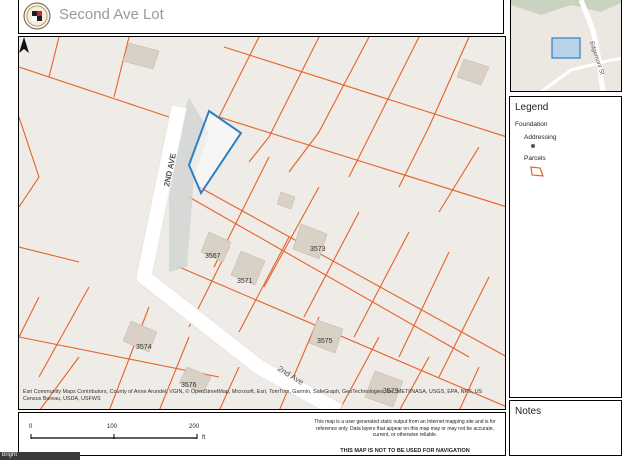 This screenshot has width=640, height=460. What do you see at coordinates (565, 247) in the screenshot?
I see `legend-panel: Legend Foundation Addressing Parcels` at bounding box center [565, 247].